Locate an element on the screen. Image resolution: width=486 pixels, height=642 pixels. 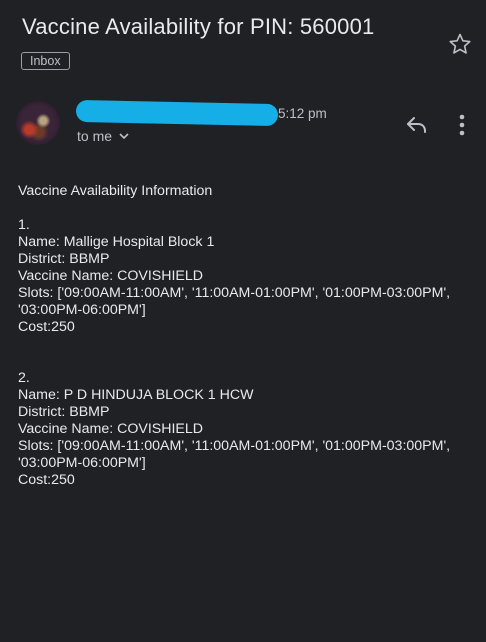
sender-avatar is located at coordinates (38, 123).